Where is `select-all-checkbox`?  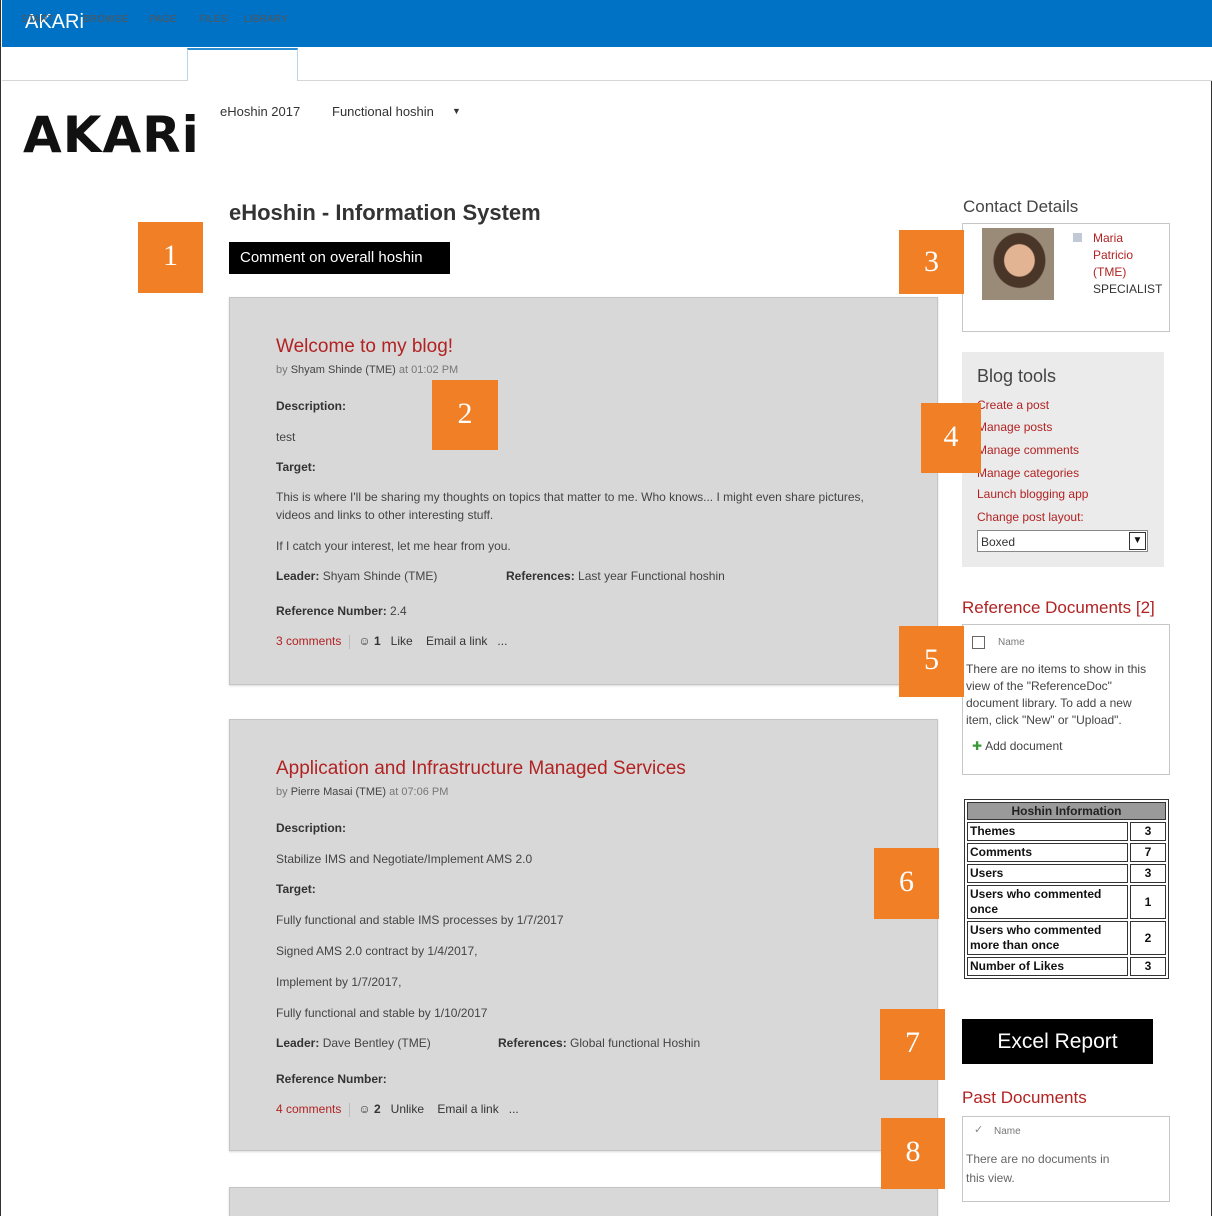
select-all-checkbox is located at coordinates (978, 642).